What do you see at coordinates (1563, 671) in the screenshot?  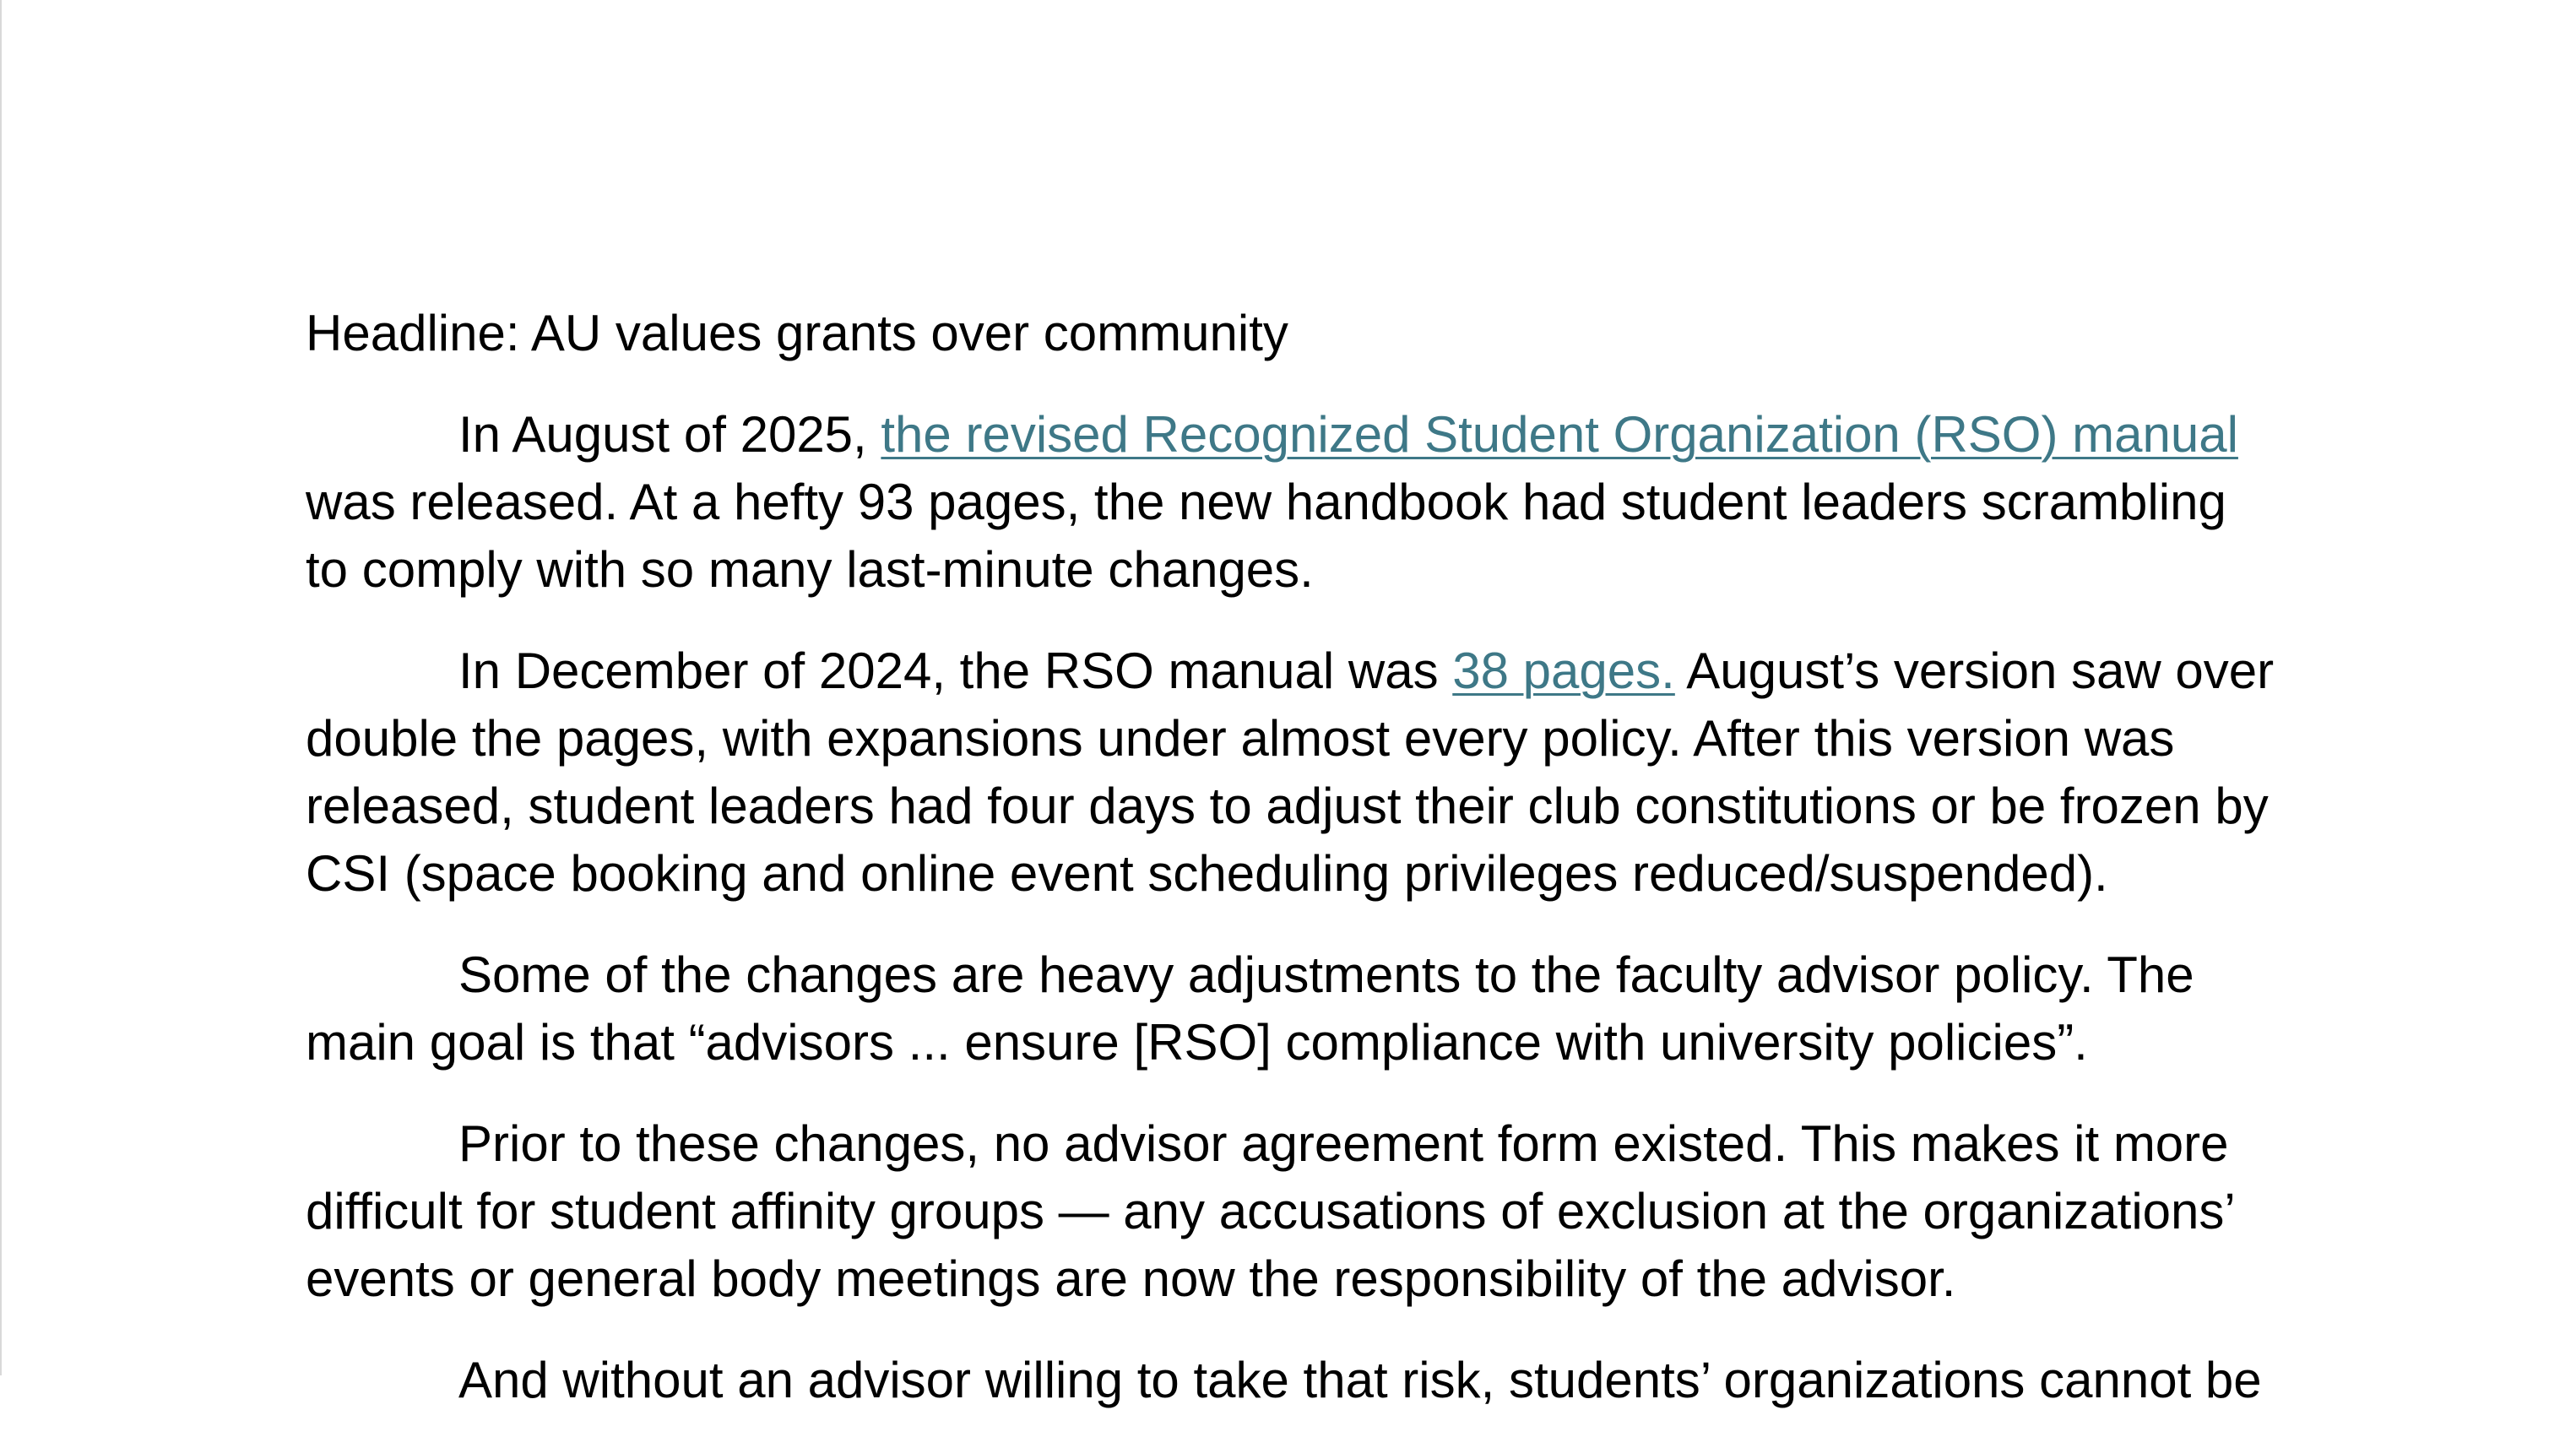 I see `38-pages-link: 38 pages.` at bounding box center [1563, 671].